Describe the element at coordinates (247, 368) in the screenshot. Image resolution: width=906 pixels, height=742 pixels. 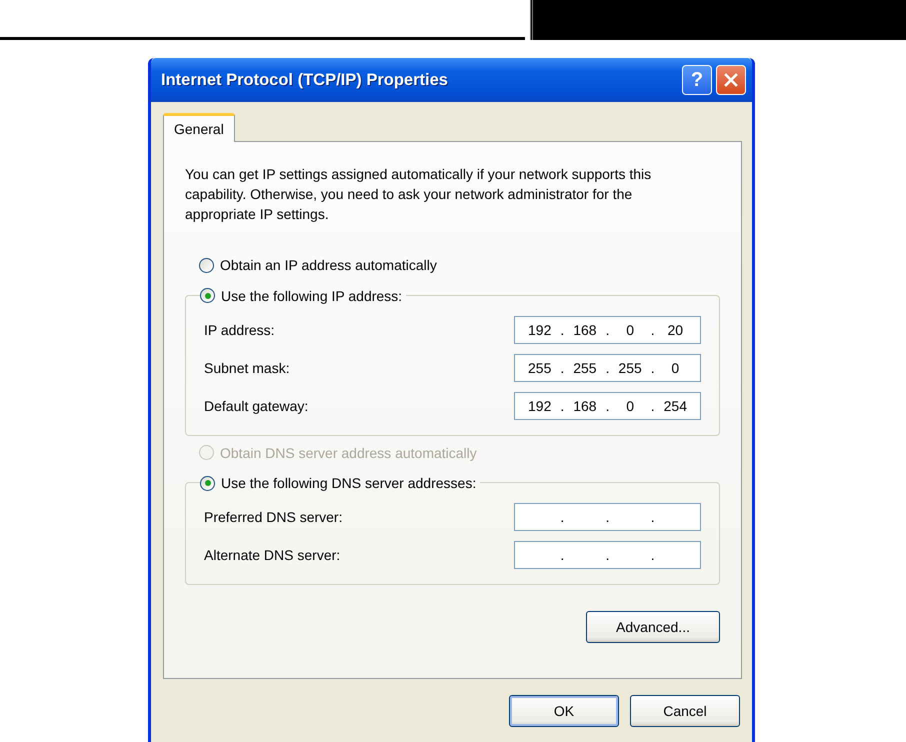
I see `field-label: Subnet mask:` at that location.